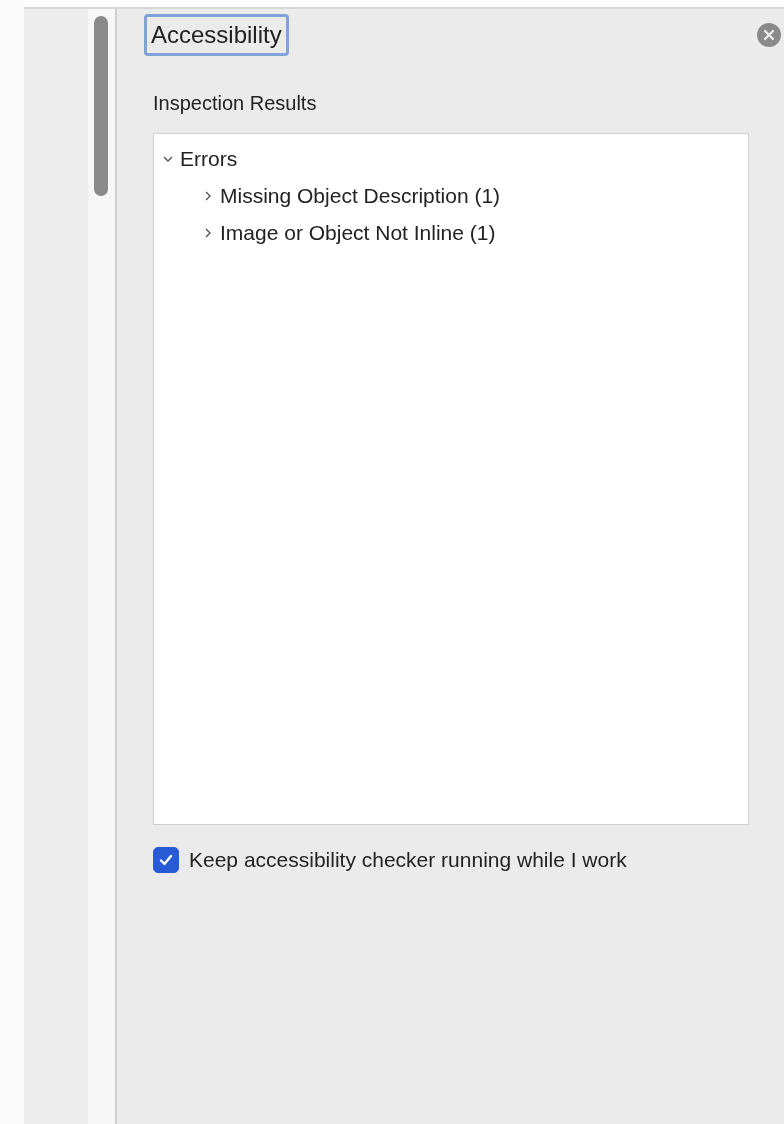 The height and width of the screenshot is (1124, 784). Describe the element at coordinates (408, 860) in the screenshot. I see `checkbox-label: Keep accessibility checker running while I work` at that location.